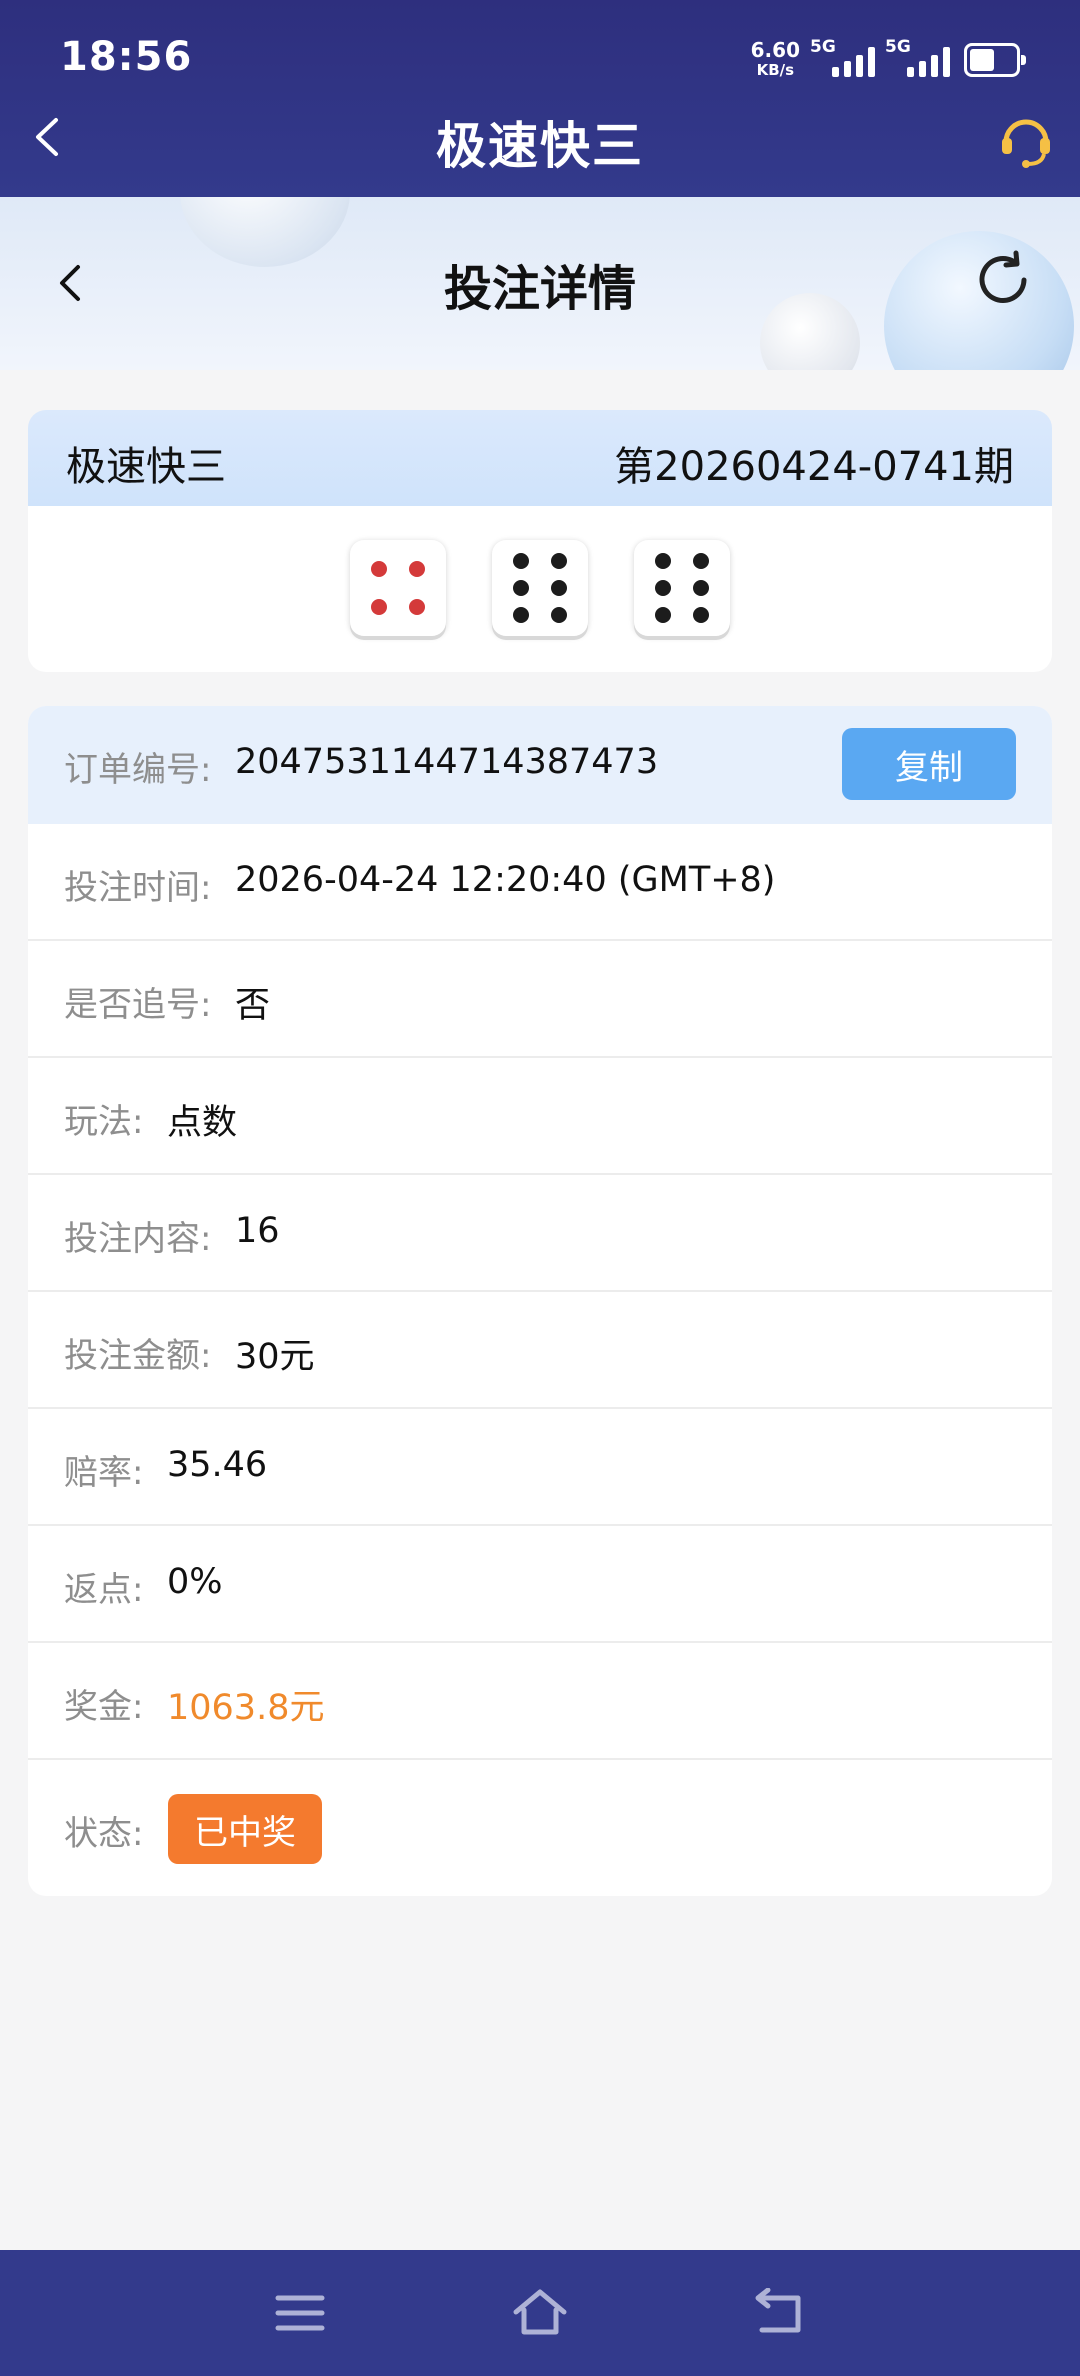  I want to click on signal-icon-sim1: 5G, so click(842, 57).